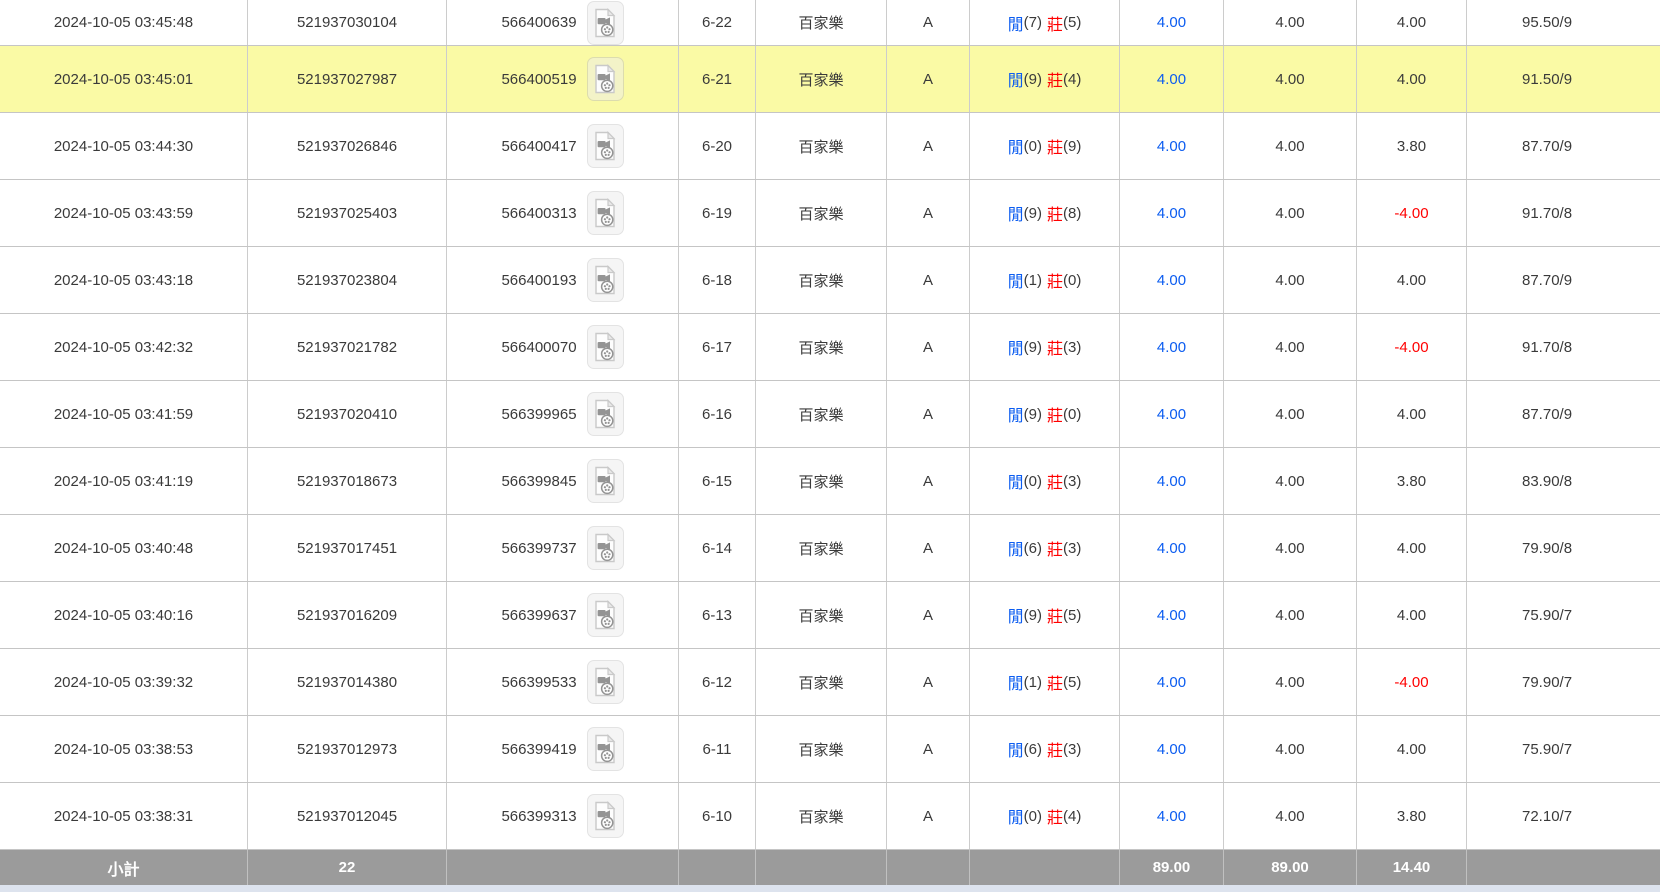 The height and width of the screenshot is (892, 1660). I want to click on bet-id: 521937025403, so click(347, 213).